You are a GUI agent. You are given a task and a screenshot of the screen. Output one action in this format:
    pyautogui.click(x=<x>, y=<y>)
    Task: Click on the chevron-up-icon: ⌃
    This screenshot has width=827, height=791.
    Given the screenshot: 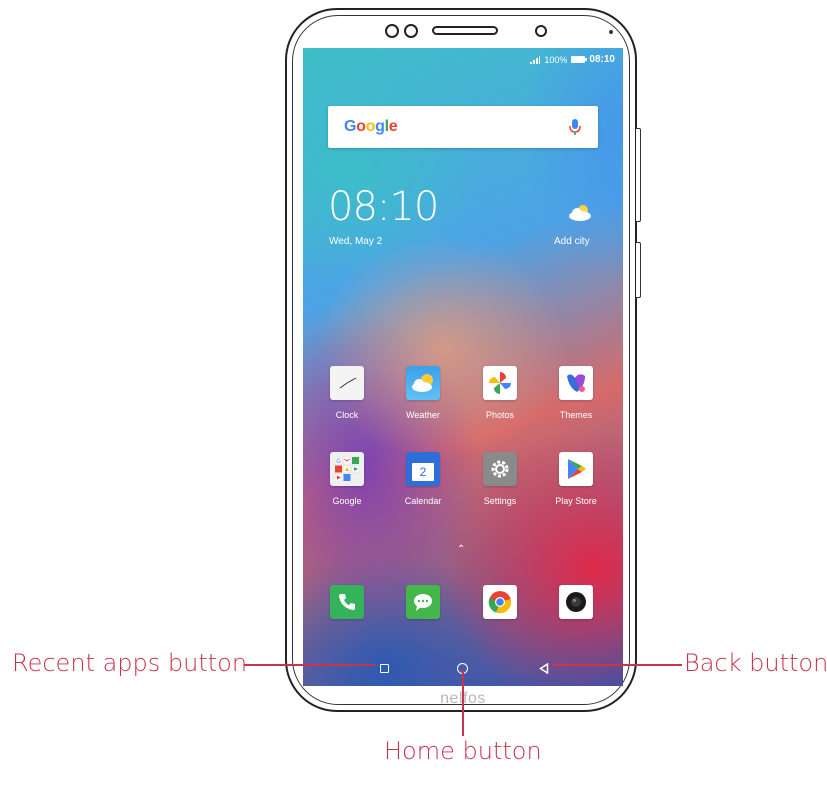 What is the action you would take?
    pyautogui.click(x=461, y=549)
    